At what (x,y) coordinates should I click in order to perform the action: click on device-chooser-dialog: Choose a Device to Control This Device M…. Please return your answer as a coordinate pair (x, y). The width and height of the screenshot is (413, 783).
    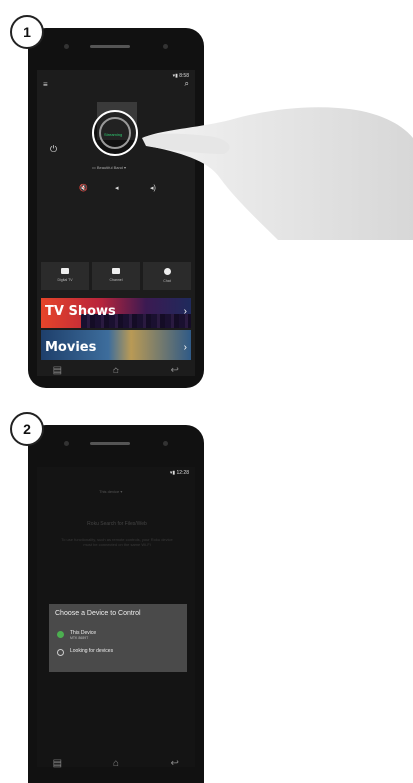
    Looking at the image, I should click on (118, 638).